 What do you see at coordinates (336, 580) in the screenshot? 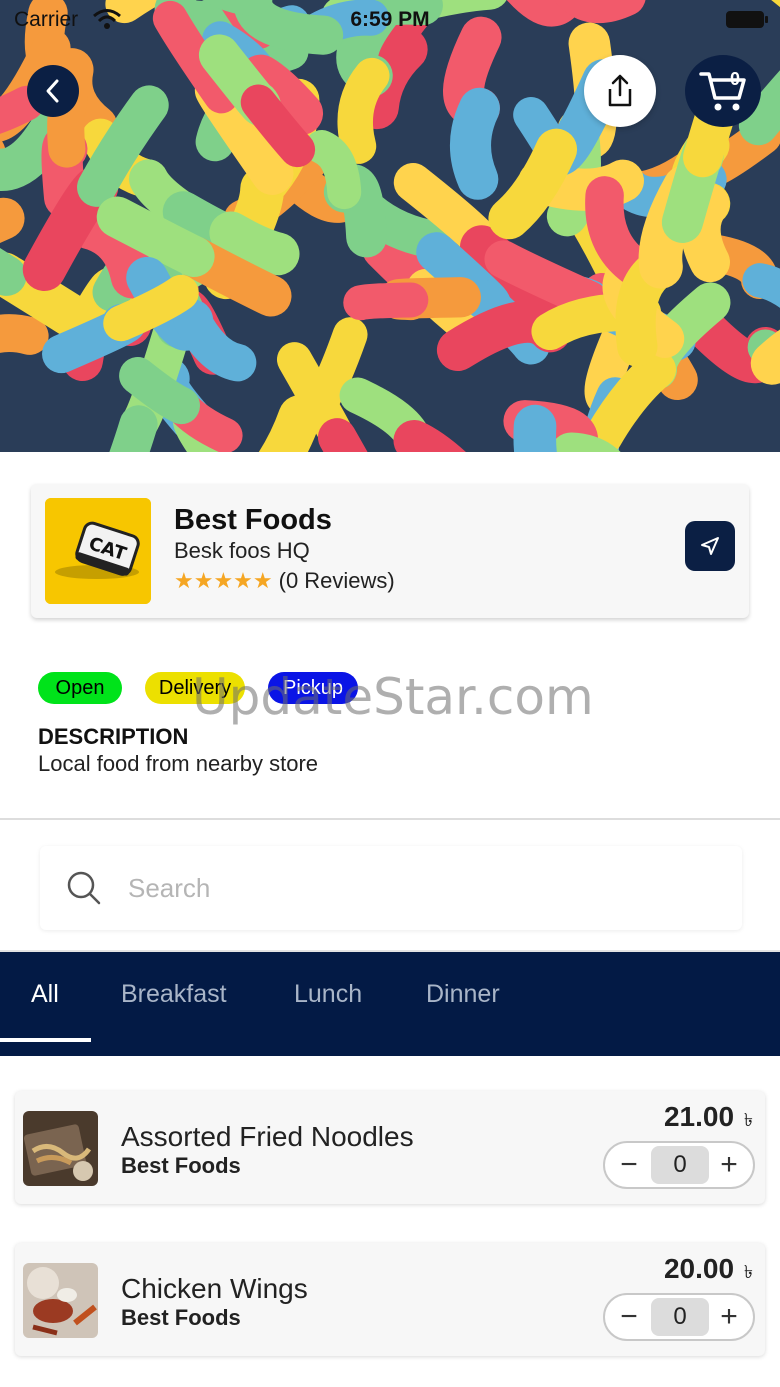
I see `review-count: (0 Reviews)` at bounding box center [336, 580].